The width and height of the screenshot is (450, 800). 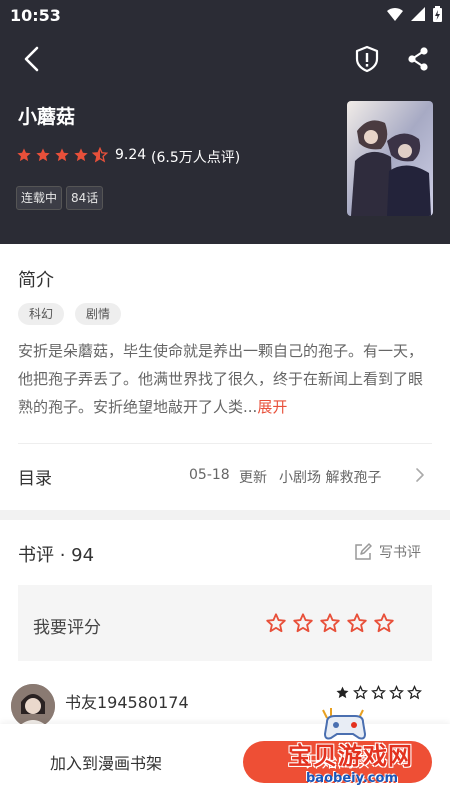 I want to click on genre-tag: 剧情, so click(x=98, y=314).